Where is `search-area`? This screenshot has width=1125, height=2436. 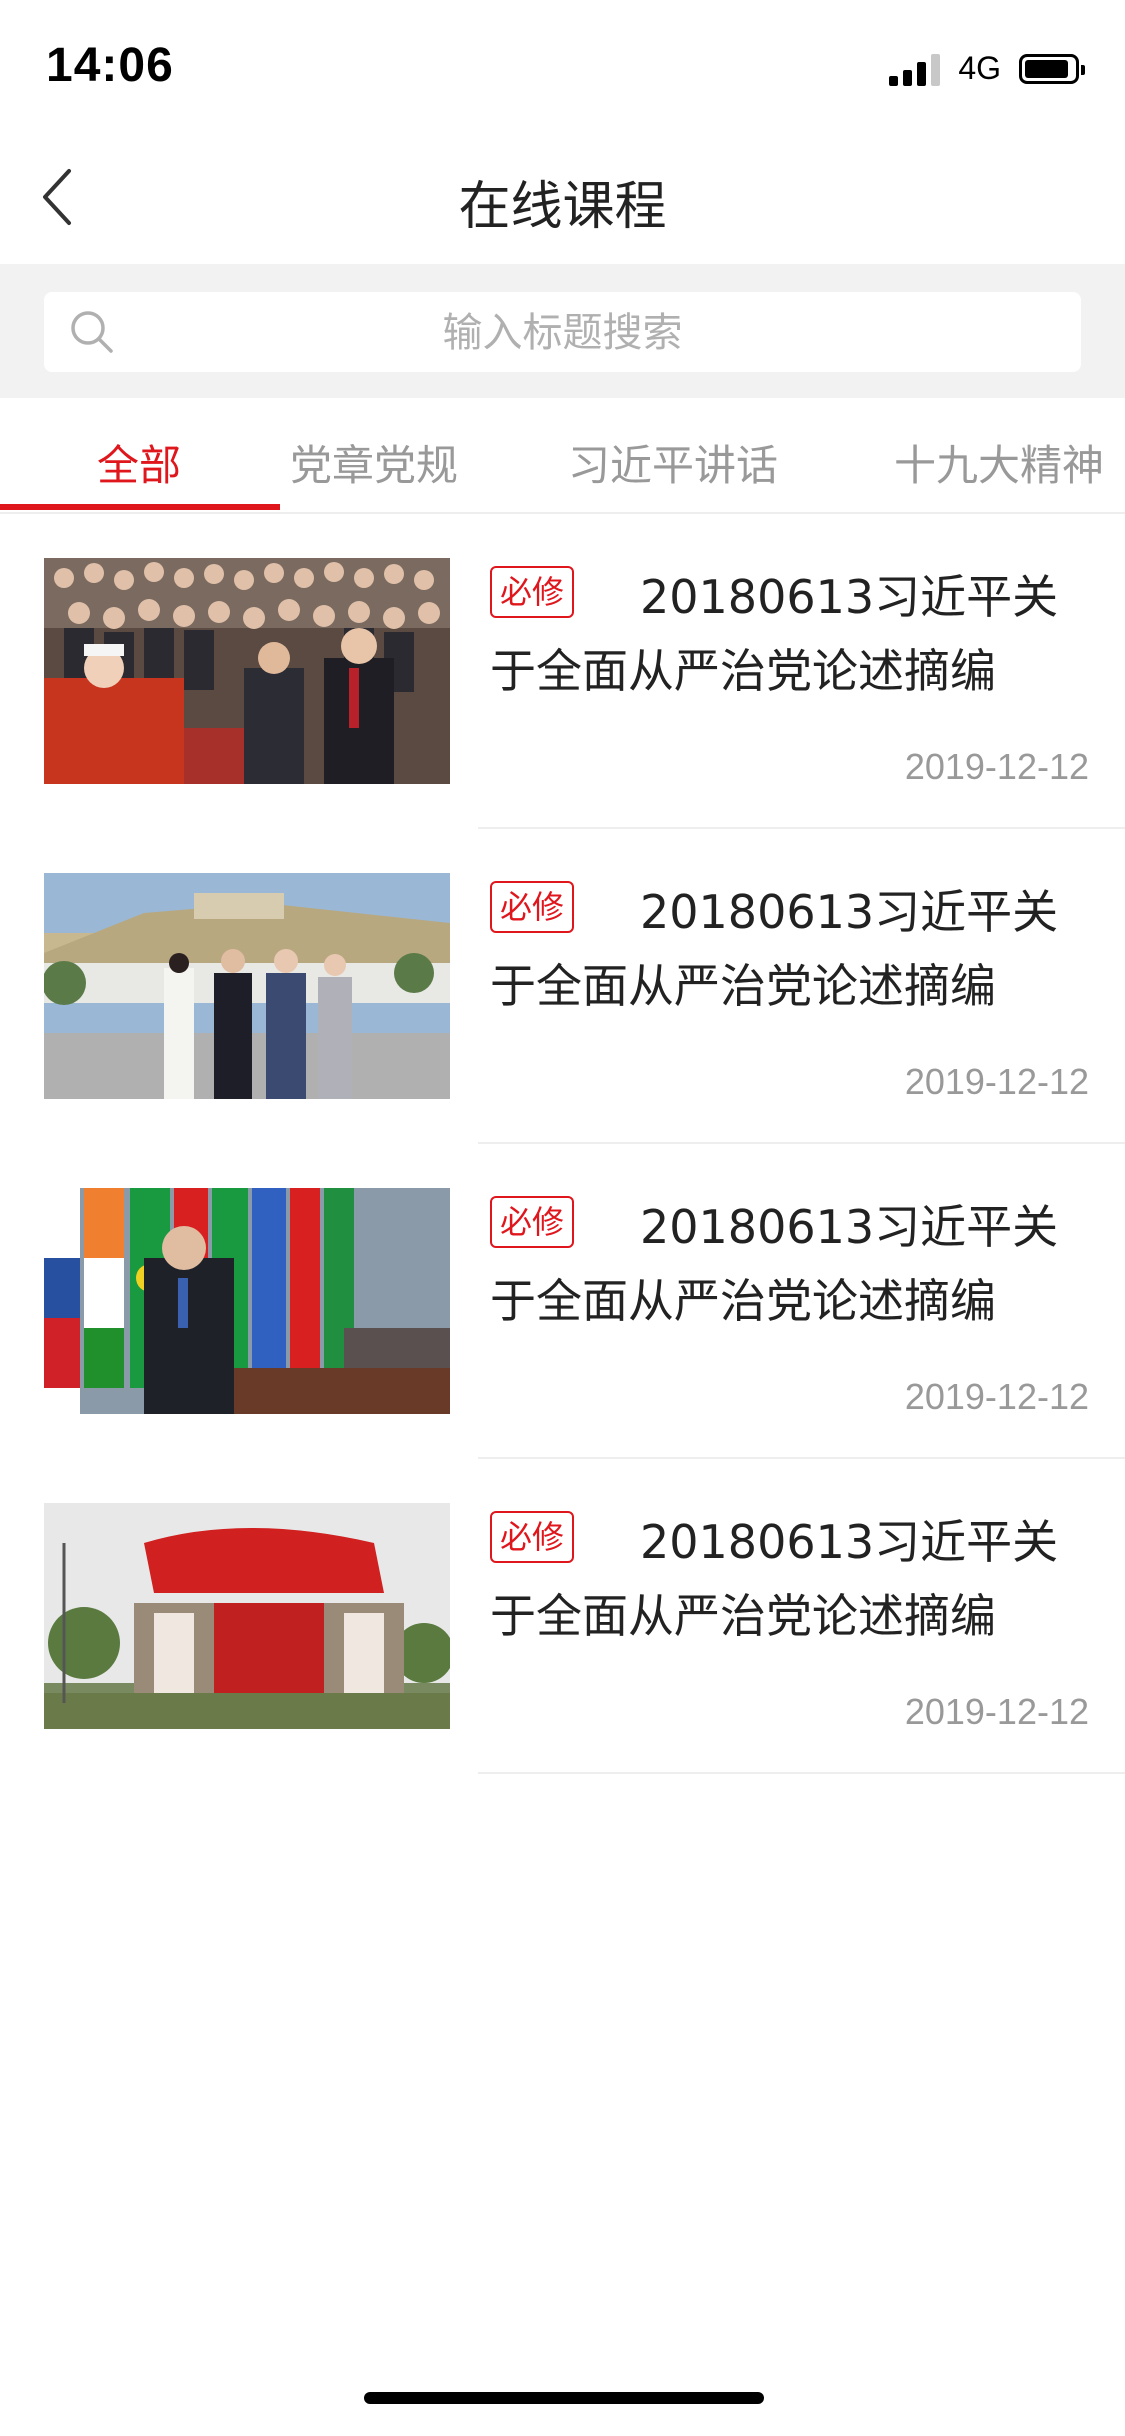
search-area is located at coordinates (562, 331).